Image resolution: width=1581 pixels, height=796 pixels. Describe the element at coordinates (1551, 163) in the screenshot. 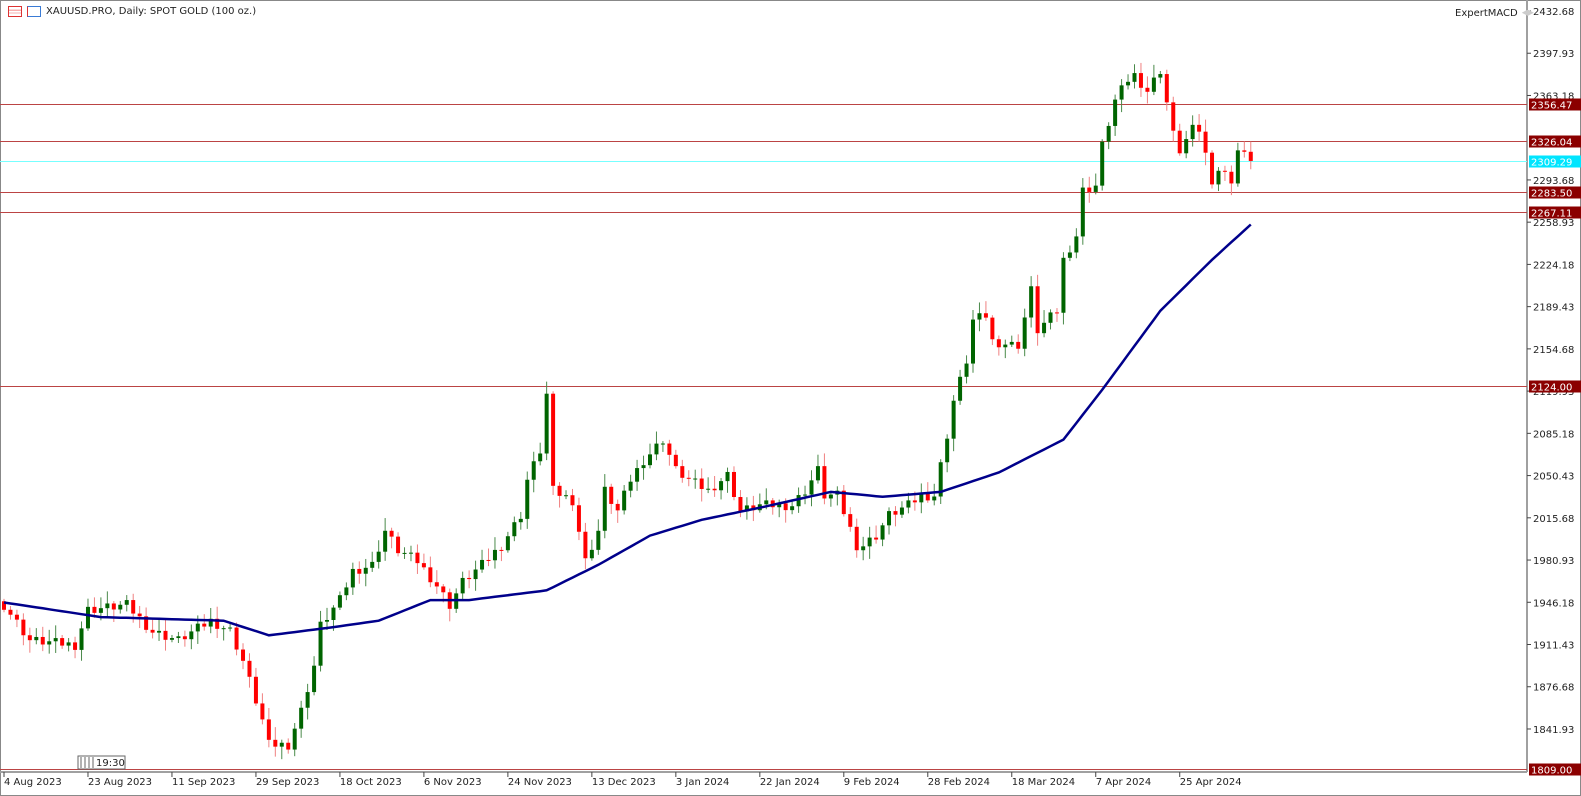

I see `price-level-label: 2309.29` at that location.